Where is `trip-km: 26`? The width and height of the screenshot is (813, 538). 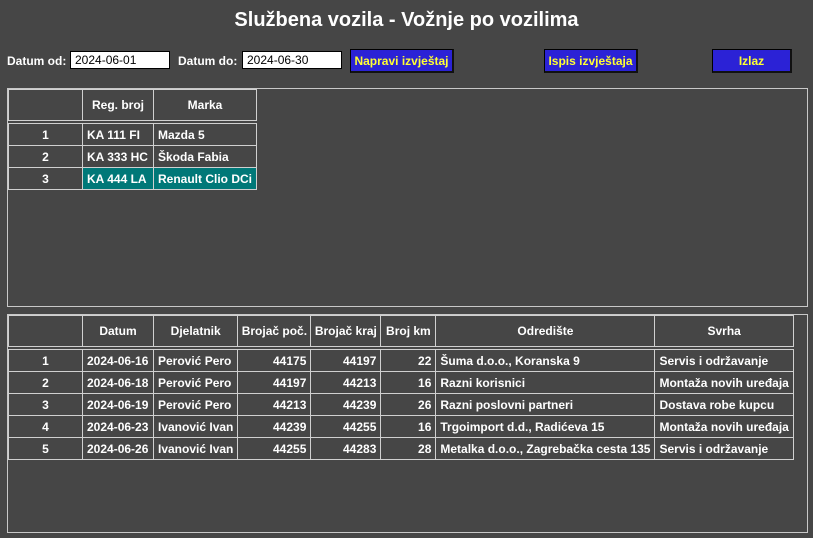
trip-km: 26 is located at coordinates (408, 404).